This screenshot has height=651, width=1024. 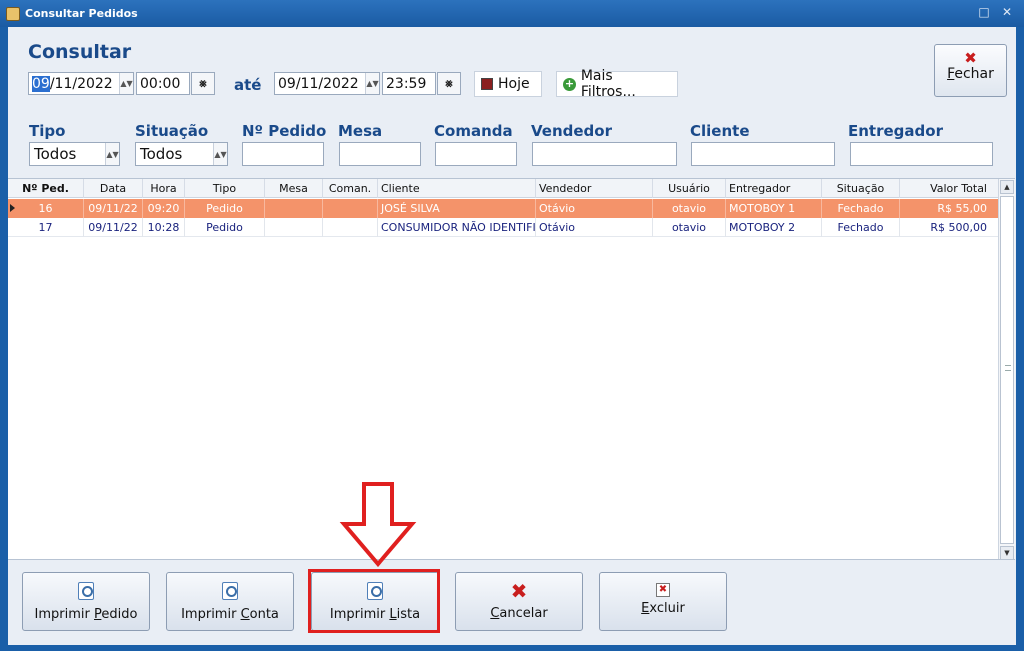 What do you see at coordinates (663, 601) in the screenshot?
I see `excluir-button: ✖ Excluir` at bounding box center [663, 601].